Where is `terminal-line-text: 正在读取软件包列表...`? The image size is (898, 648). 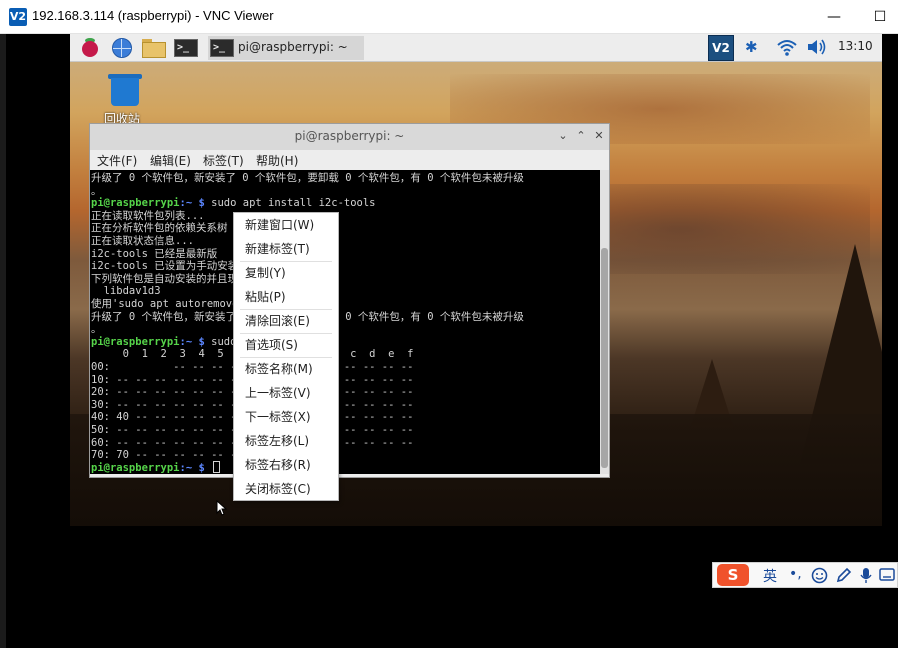
terminal-line-text: 正在读取软件包列表... is located at coordinates (148, 215).